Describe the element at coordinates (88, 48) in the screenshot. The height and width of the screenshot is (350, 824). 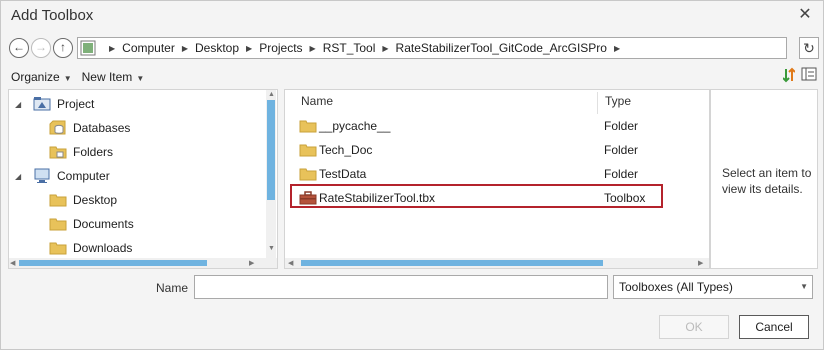
I see `location-icon` at that location.